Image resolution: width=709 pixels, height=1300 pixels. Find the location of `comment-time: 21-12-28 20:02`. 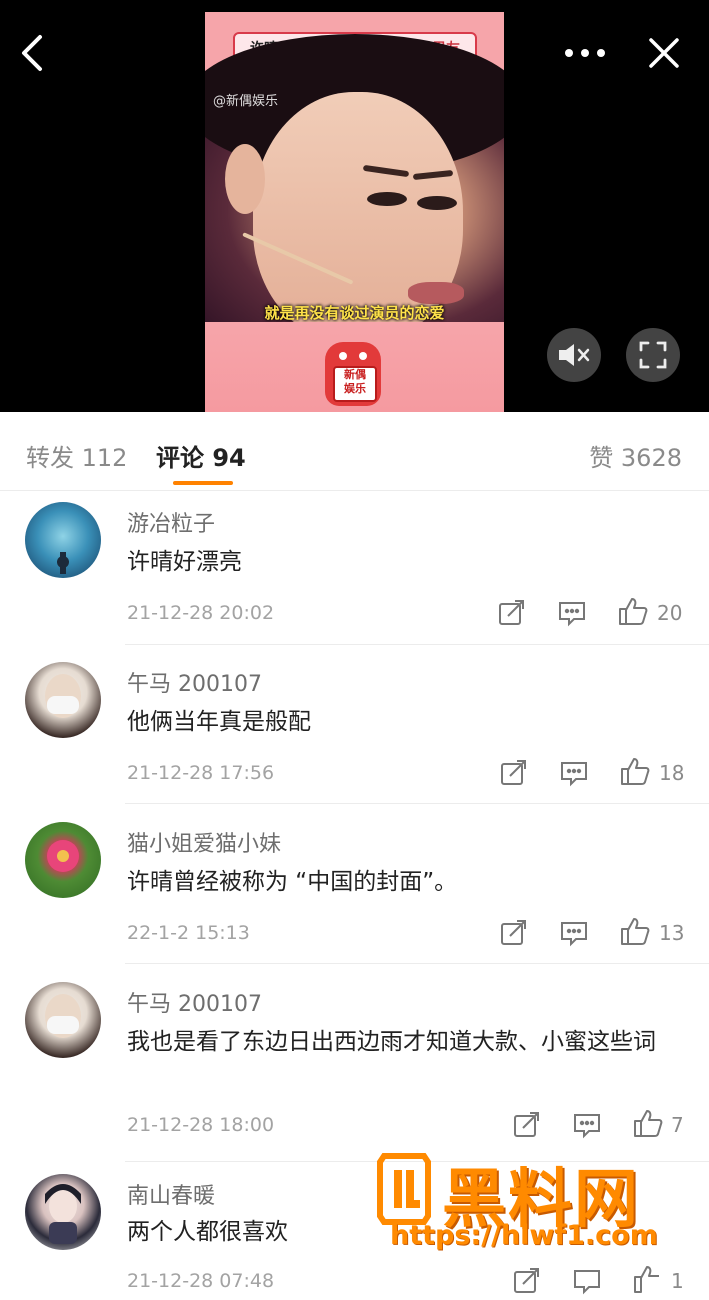

comment-time: 21-12-28 20:02 is located at coordinates (201, 613).